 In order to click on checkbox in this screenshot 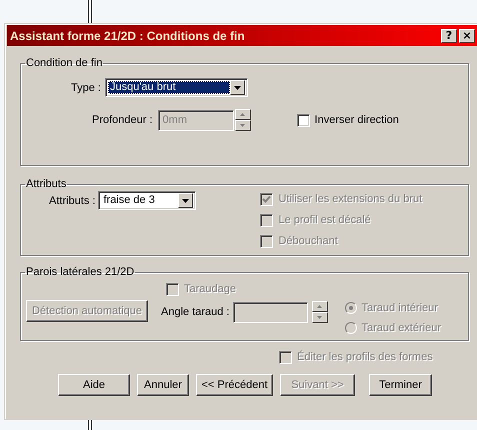, I will do `click(303, 120)`.